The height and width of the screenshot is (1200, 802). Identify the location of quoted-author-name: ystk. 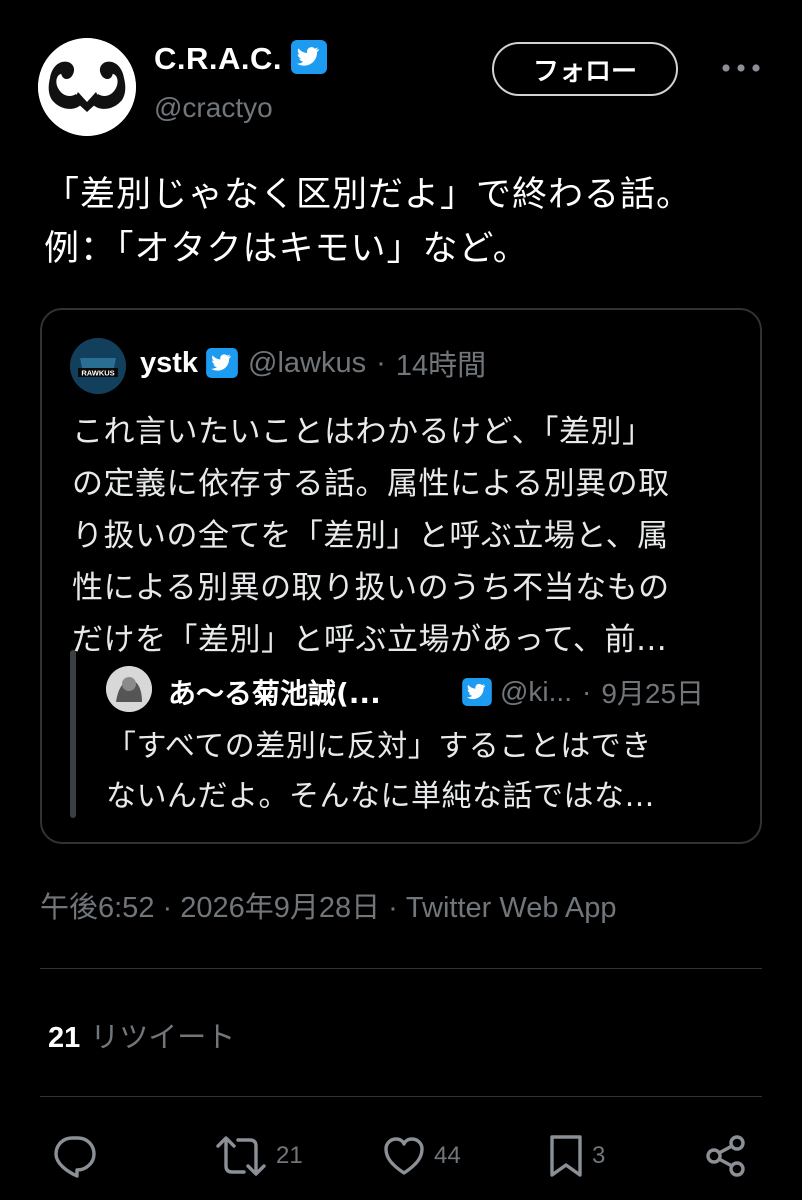
(169, 362).